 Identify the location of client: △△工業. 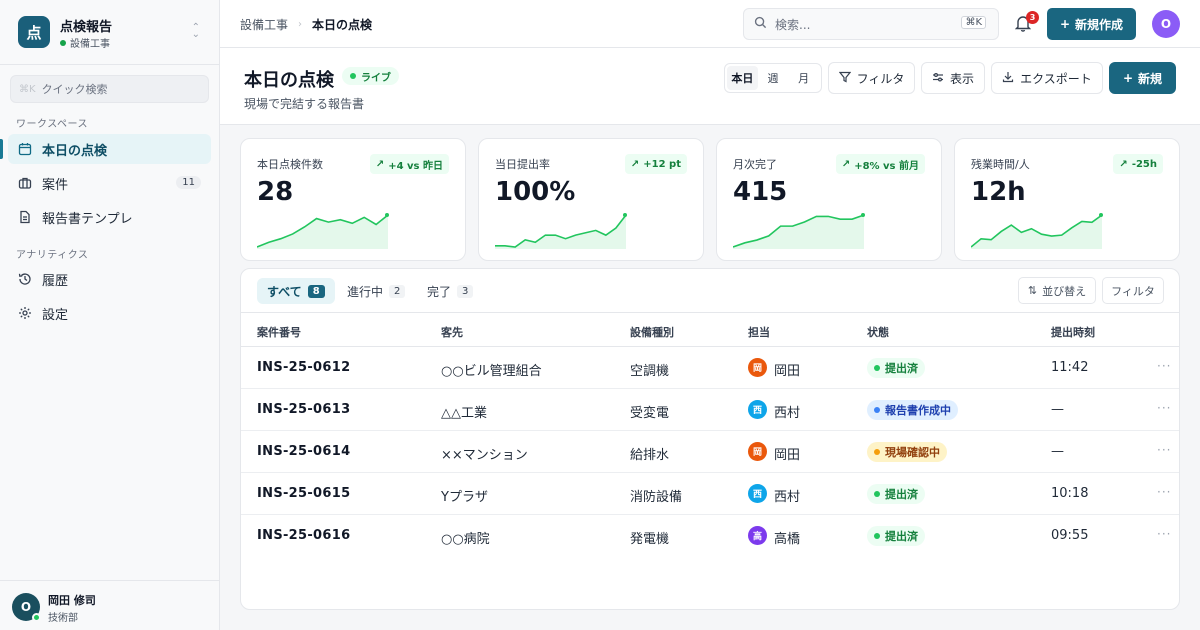
(464, 413).